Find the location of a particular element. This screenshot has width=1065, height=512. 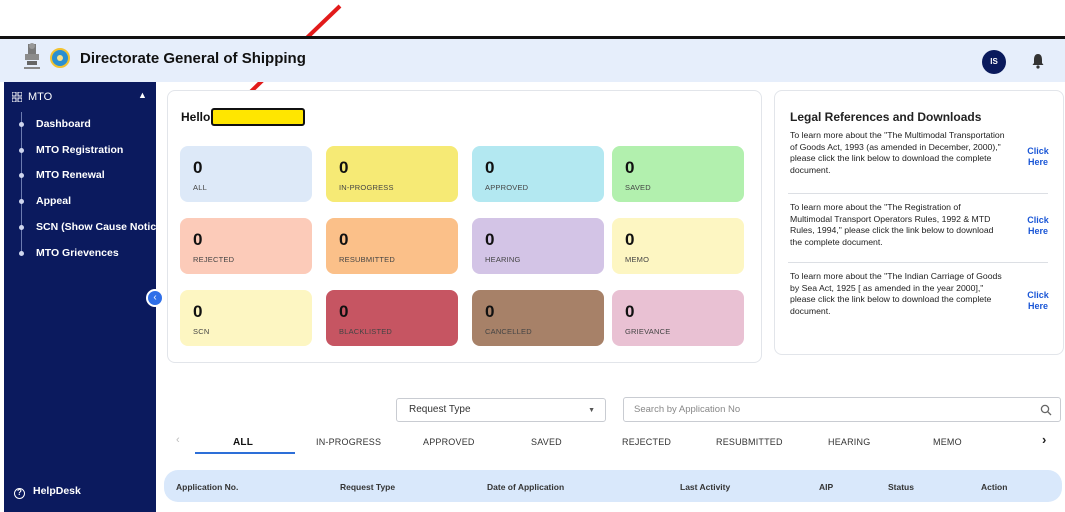

stat-card-approved: 0 APPROVED is located at coordinates (538, 174).